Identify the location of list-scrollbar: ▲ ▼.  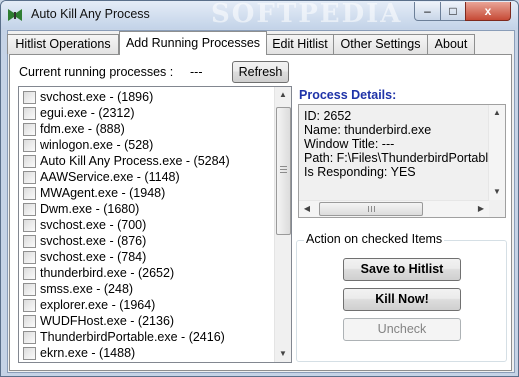
(282, 224).